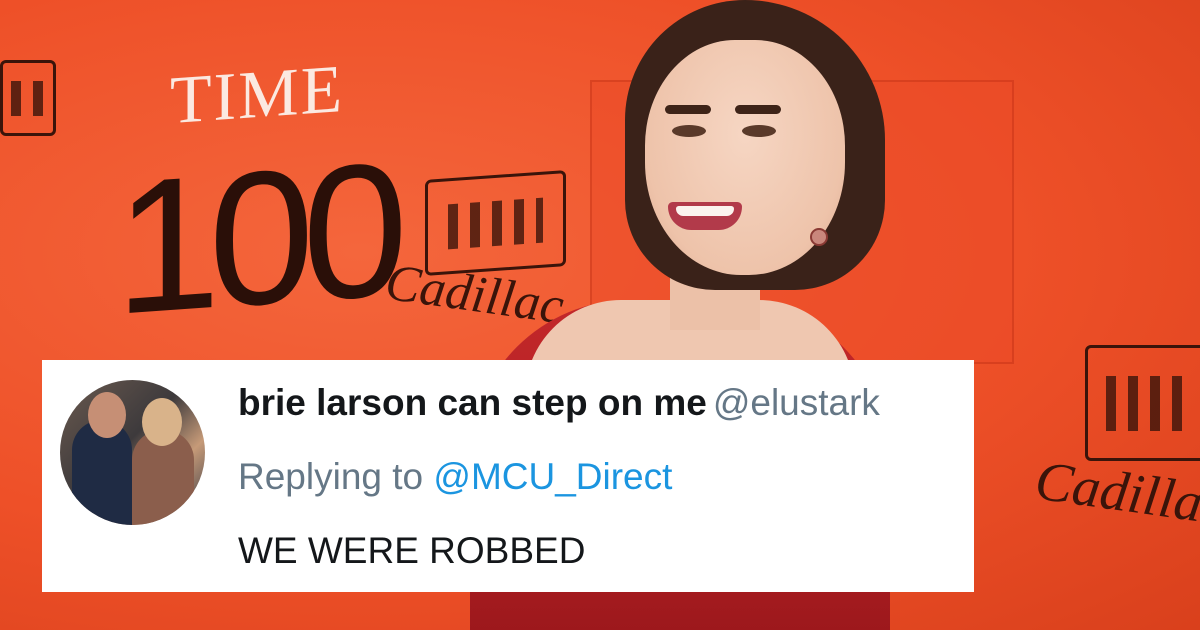 The height and width of the screenshot is (630, 1200). I want to click on replying-handle-link: @MCU_Direct, so click(552, 476).